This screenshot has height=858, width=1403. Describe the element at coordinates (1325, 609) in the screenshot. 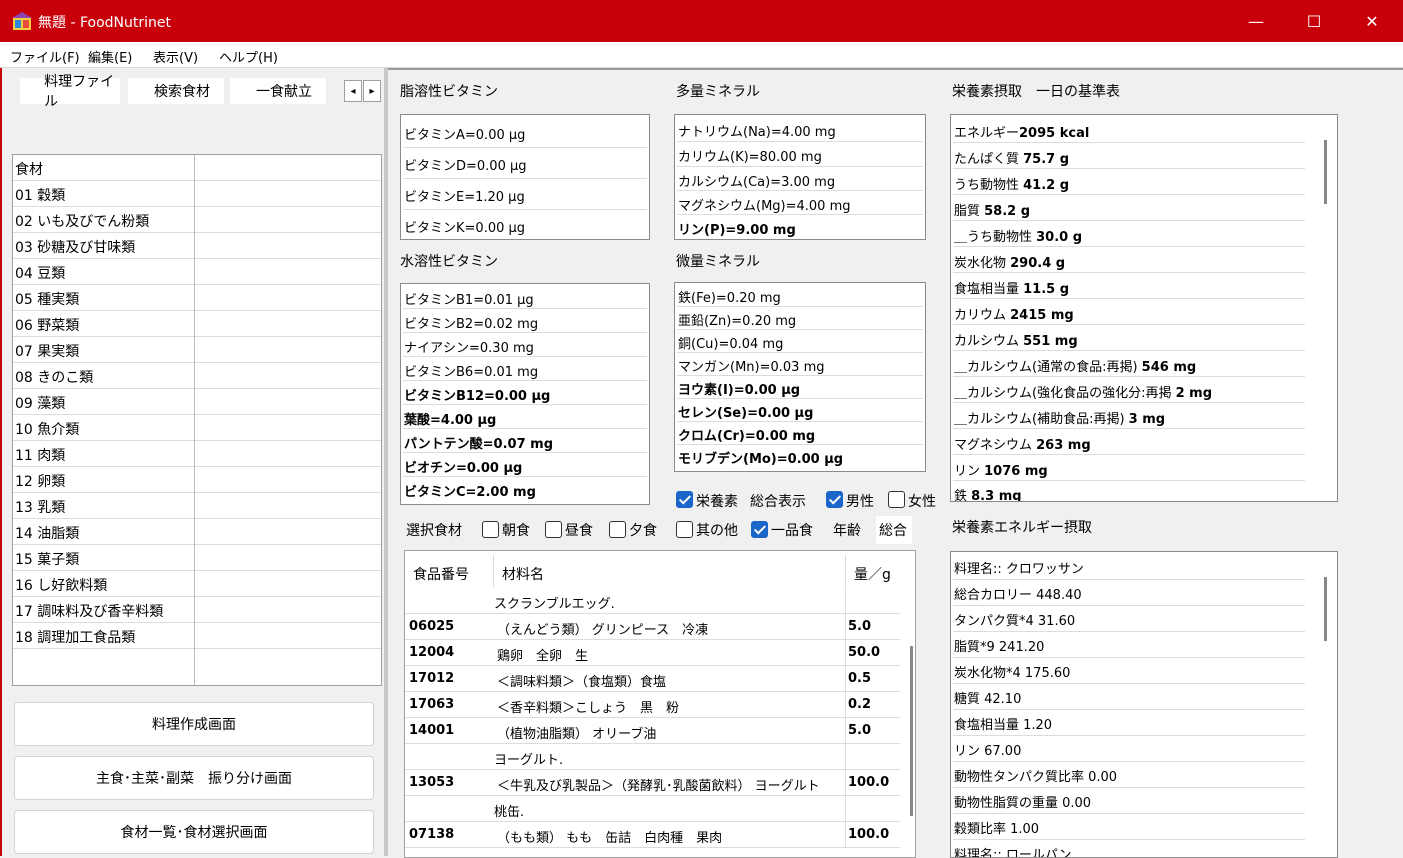

I see `energy-intake-scrollbar` at that location.